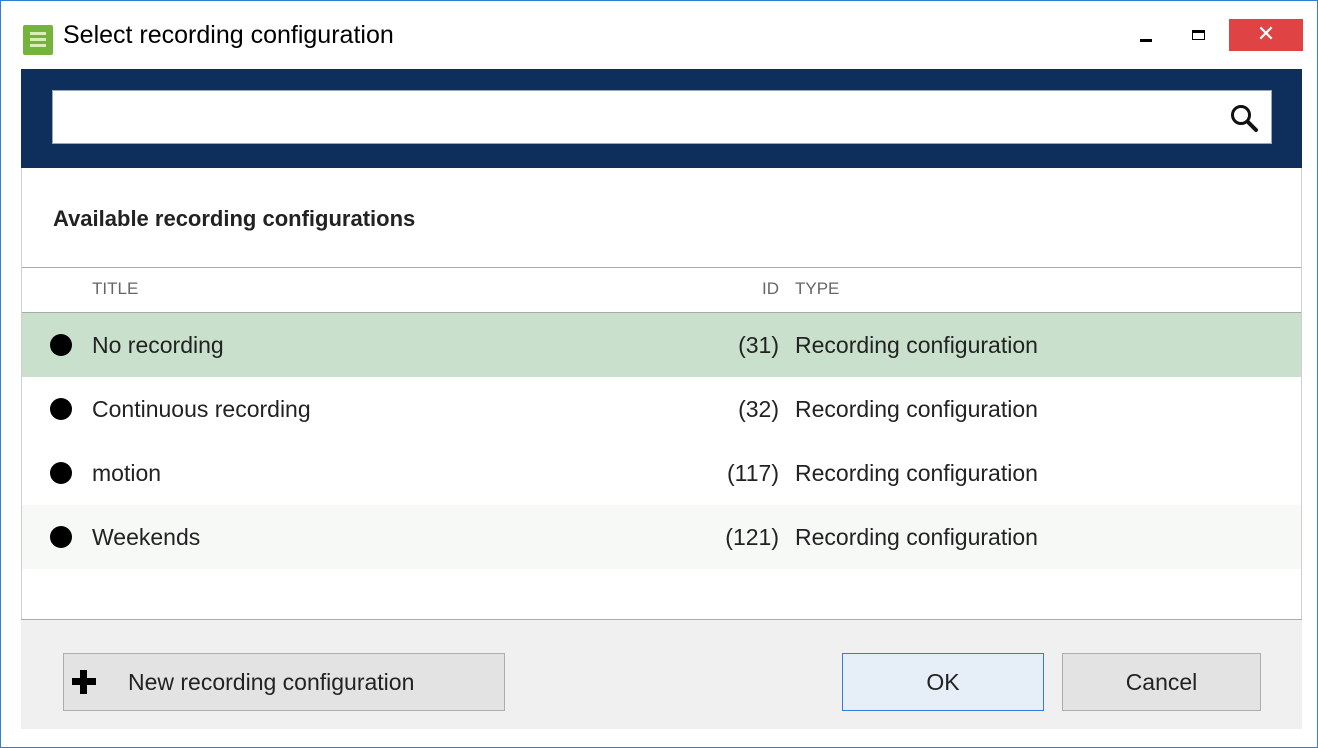 This screenshot has width=1318, height=748. I want to click on search-icon, so click(1244, 118).